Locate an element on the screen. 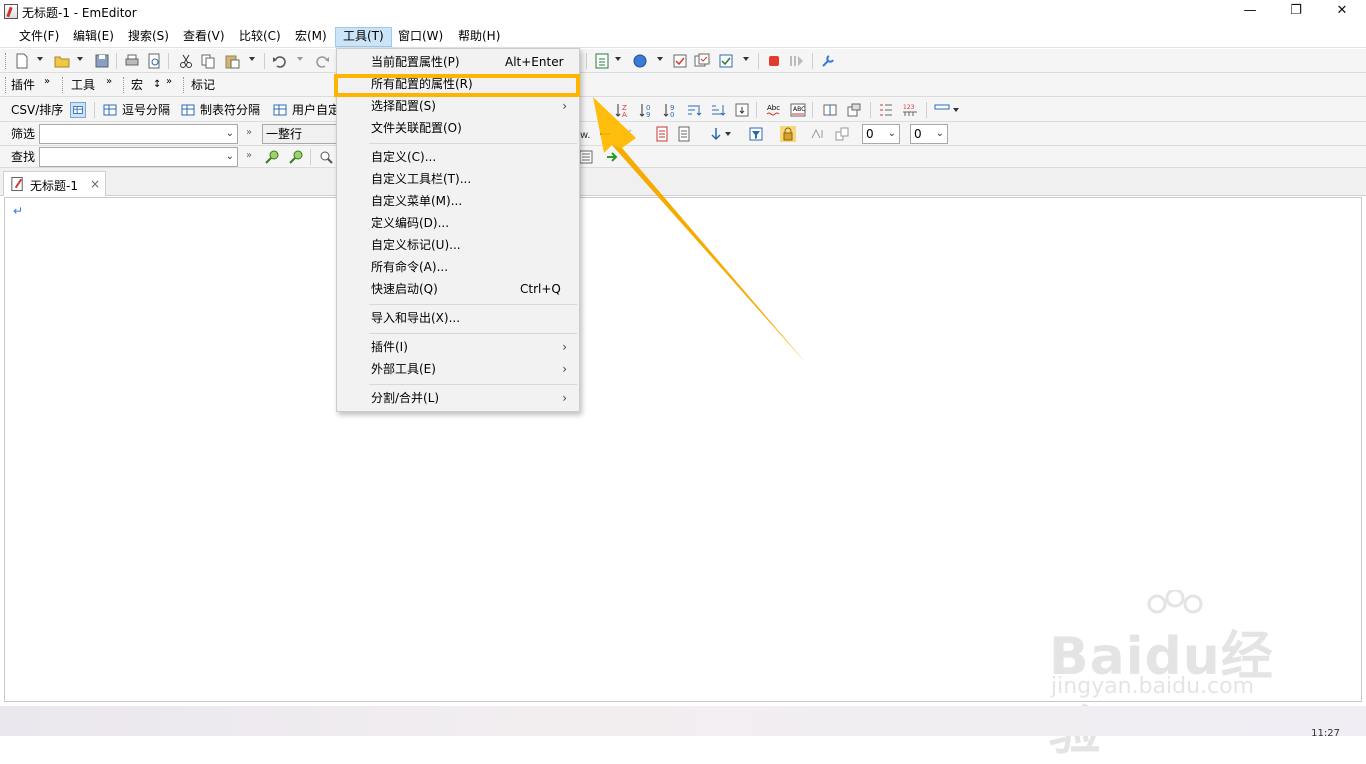 Image resolution: width=1366 pixels, height=764 pixels. plugins-toolbar-label: 插件 is located at coordinates (23, 85).